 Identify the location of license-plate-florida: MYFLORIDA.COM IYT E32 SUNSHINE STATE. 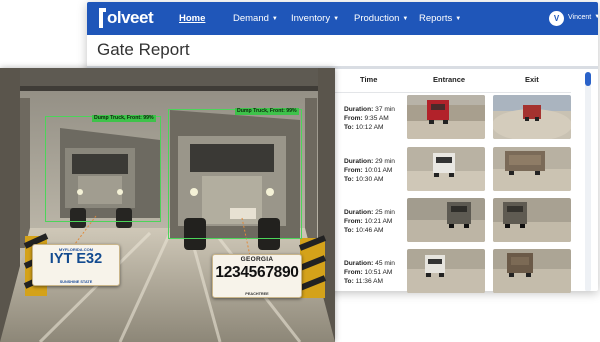
(76, 265).